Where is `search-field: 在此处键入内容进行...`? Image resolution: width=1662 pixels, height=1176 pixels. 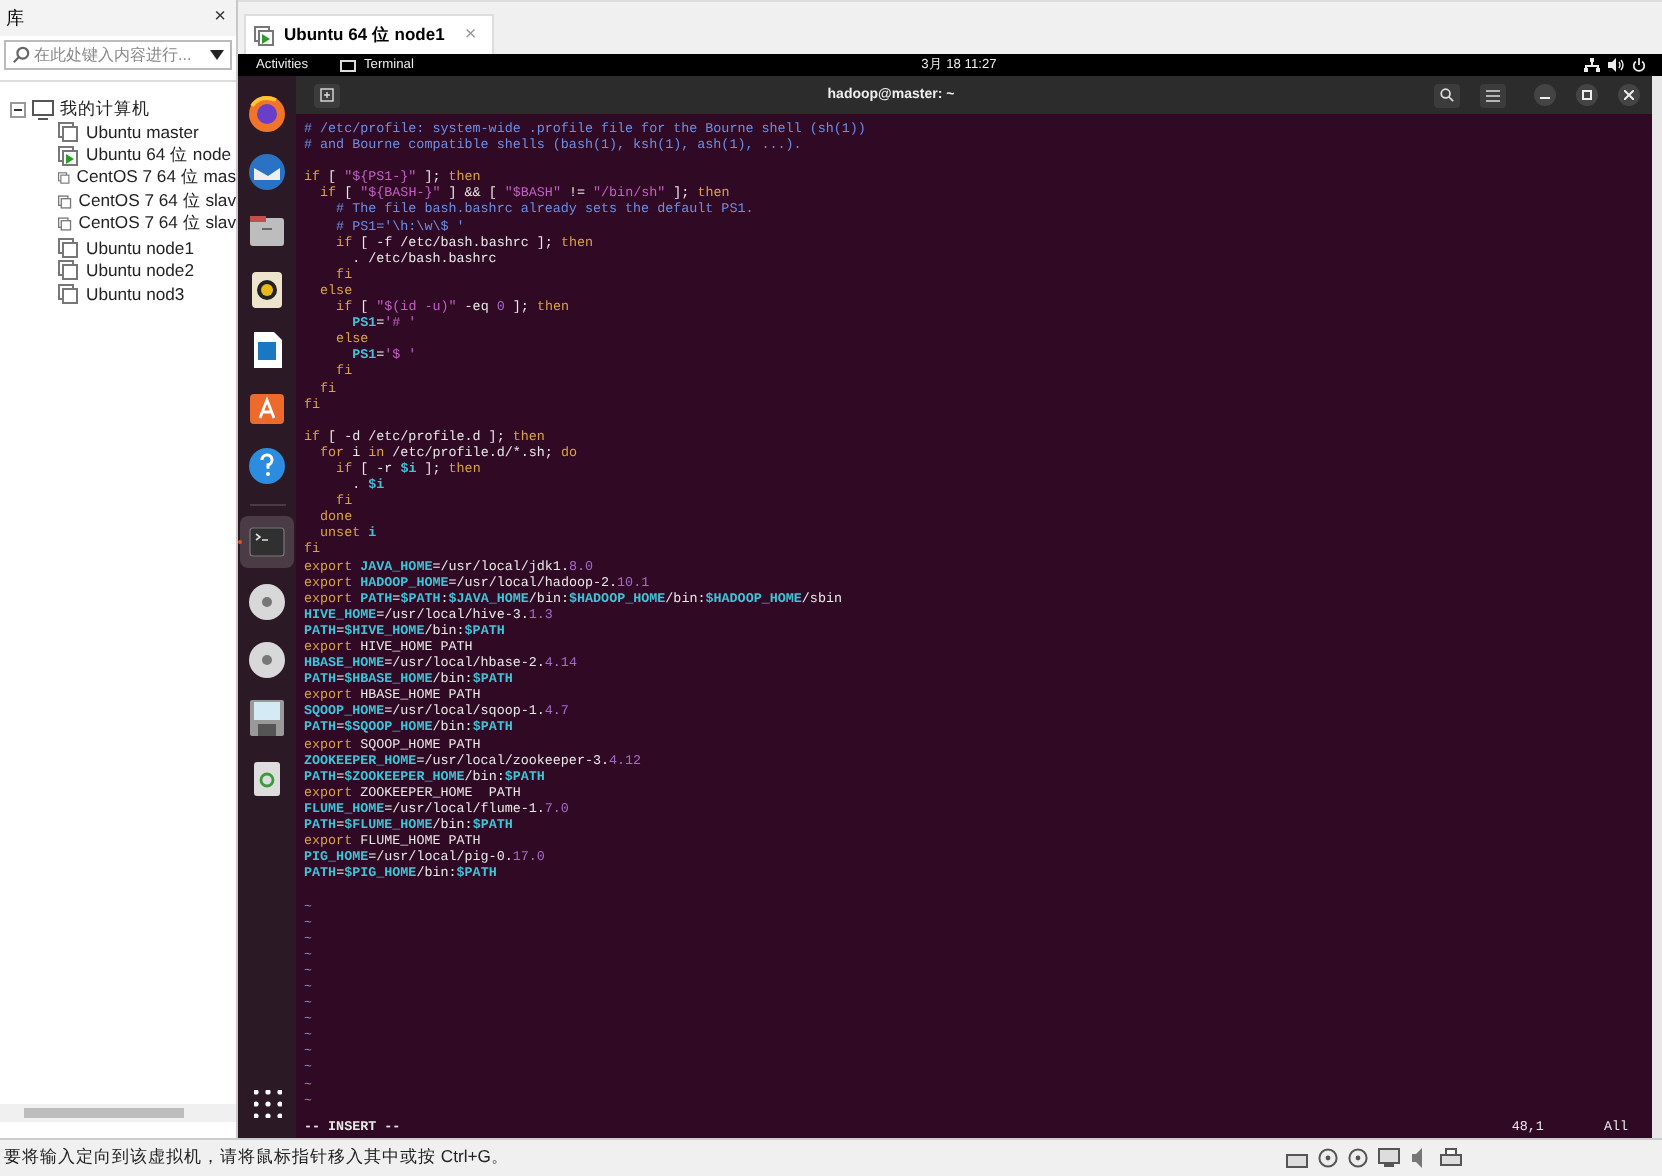
search-field: 在此处键入内容进行... is located at coordinates (118, 55).